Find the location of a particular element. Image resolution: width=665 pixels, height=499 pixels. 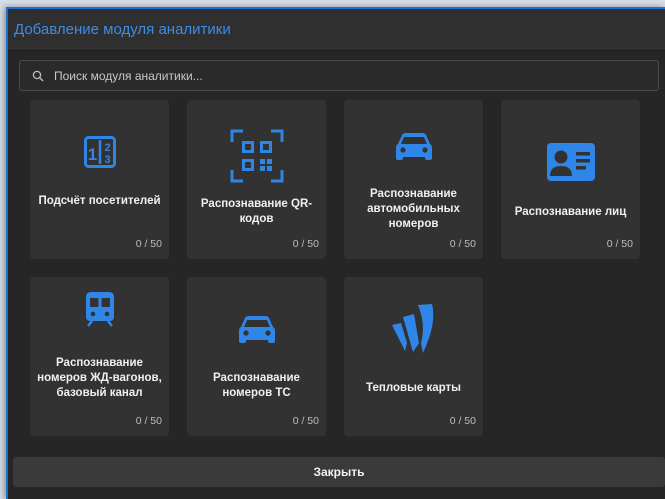

close-button-label: Закрыть is located at coordinates (339, 472).